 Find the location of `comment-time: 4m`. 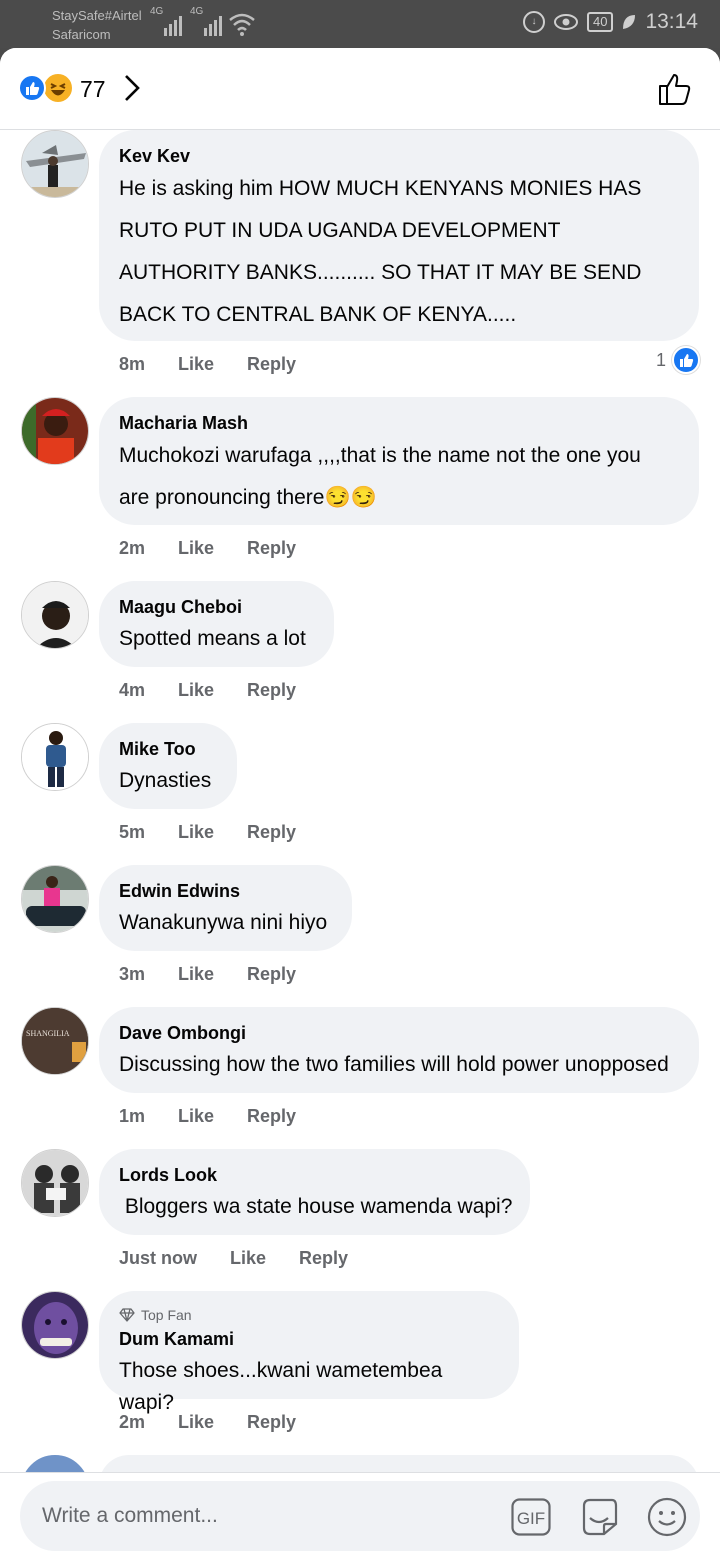

comment-time: 4m is located at coordinates (132, 690).